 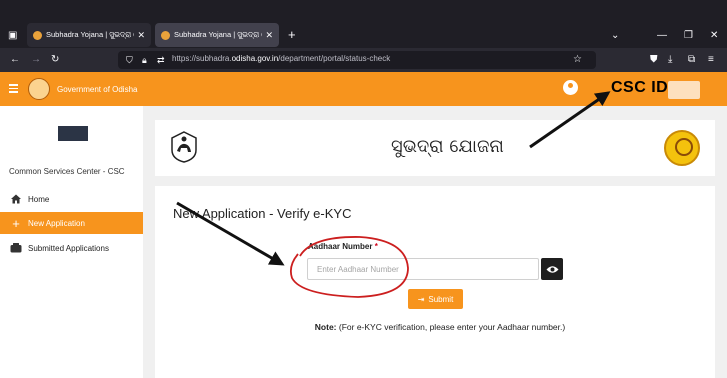 I want to click on user-avatar-icon, so click(x=570, y=87).